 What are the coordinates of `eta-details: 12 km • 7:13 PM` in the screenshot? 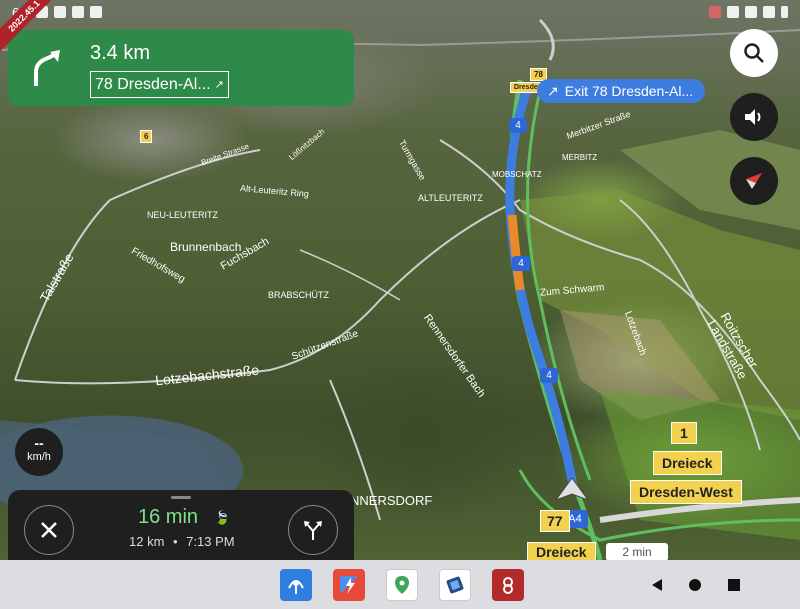 It's located at (182, 541).